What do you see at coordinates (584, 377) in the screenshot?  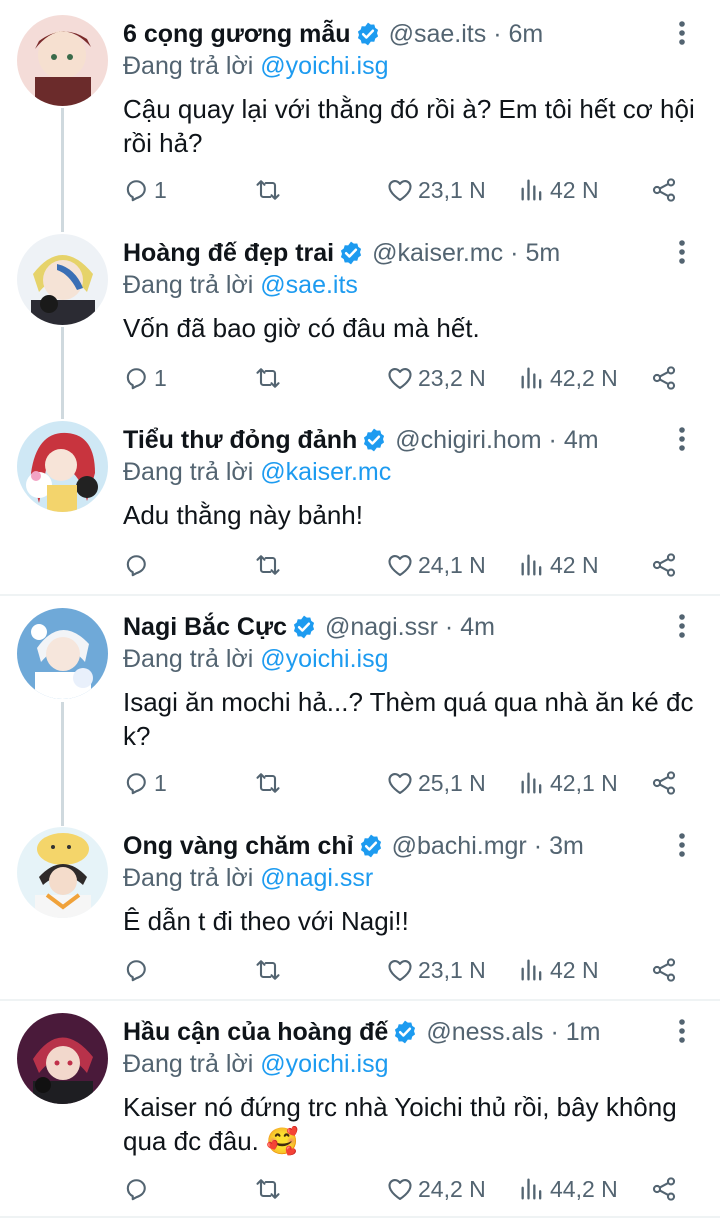 I see `view-count: 42,2 N` at bounding box center [584, 377].